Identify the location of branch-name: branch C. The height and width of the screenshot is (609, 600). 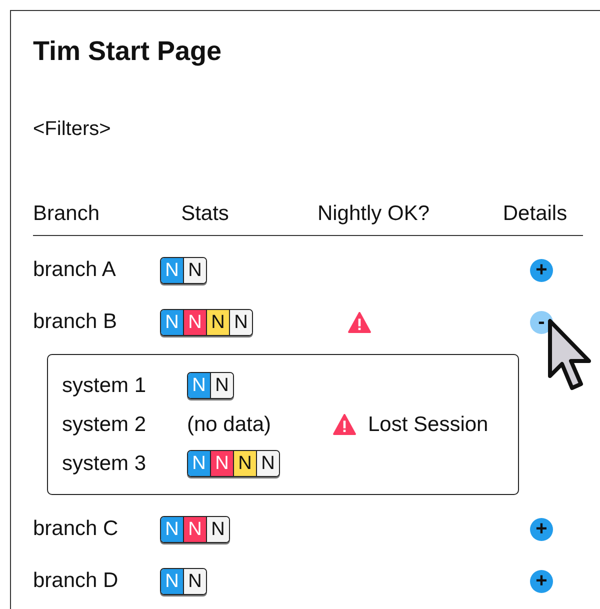
(76, 529).